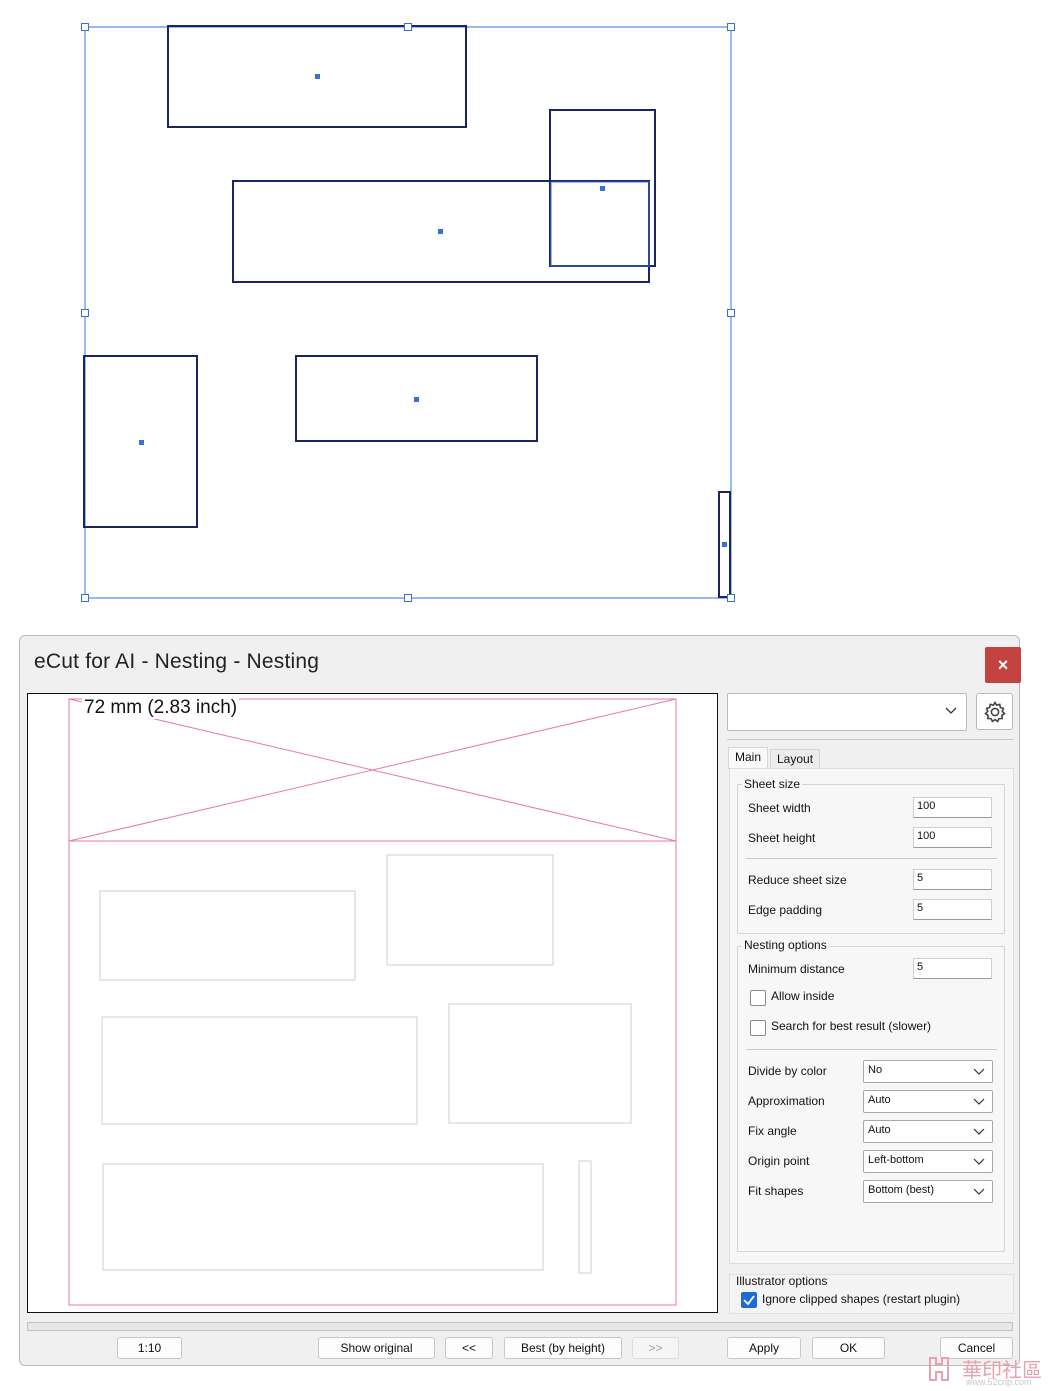 The height and width of the screenshot is (1391, 1056). Describe the element at coordinates (797, 880) in the screenshot. I see `reduce-sheet-size-label: Reduce sheet size` at that location.